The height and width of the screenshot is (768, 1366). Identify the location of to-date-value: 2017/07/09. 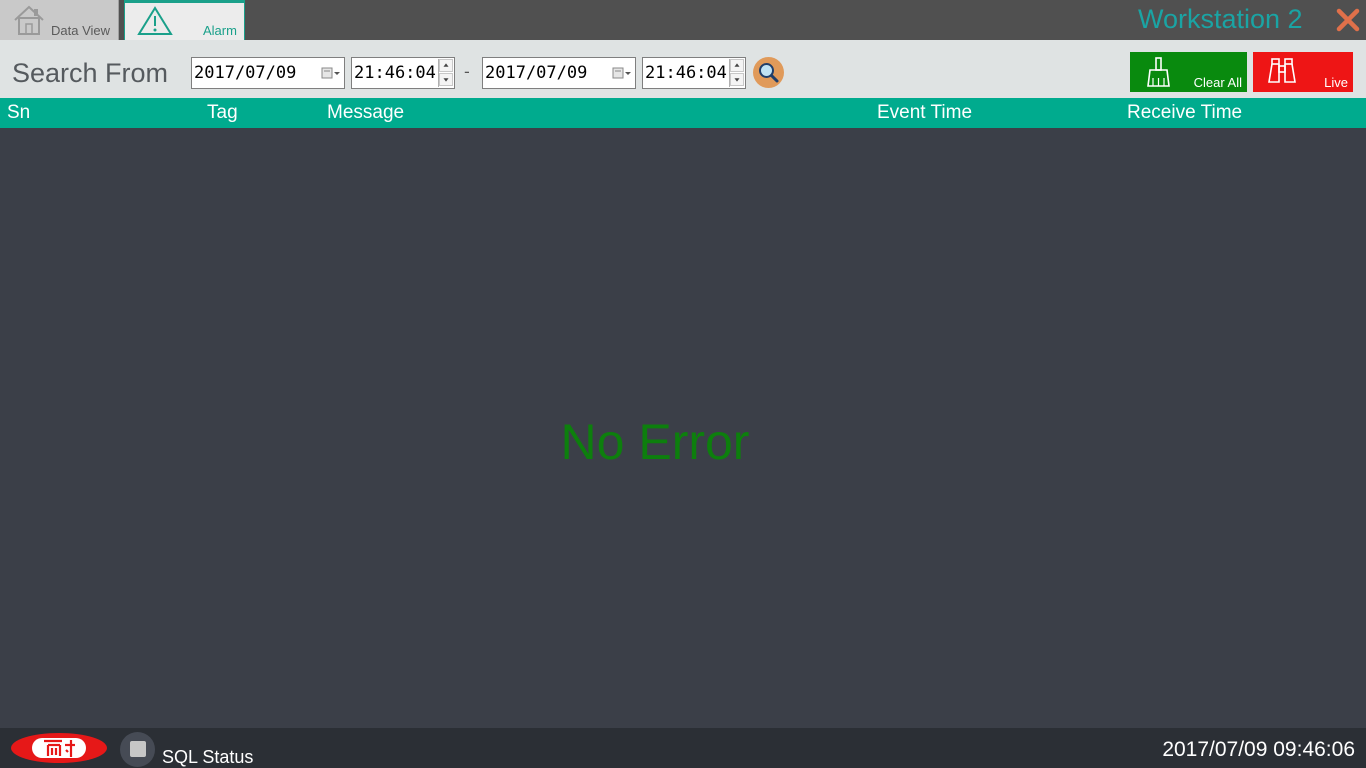
(536, 73).